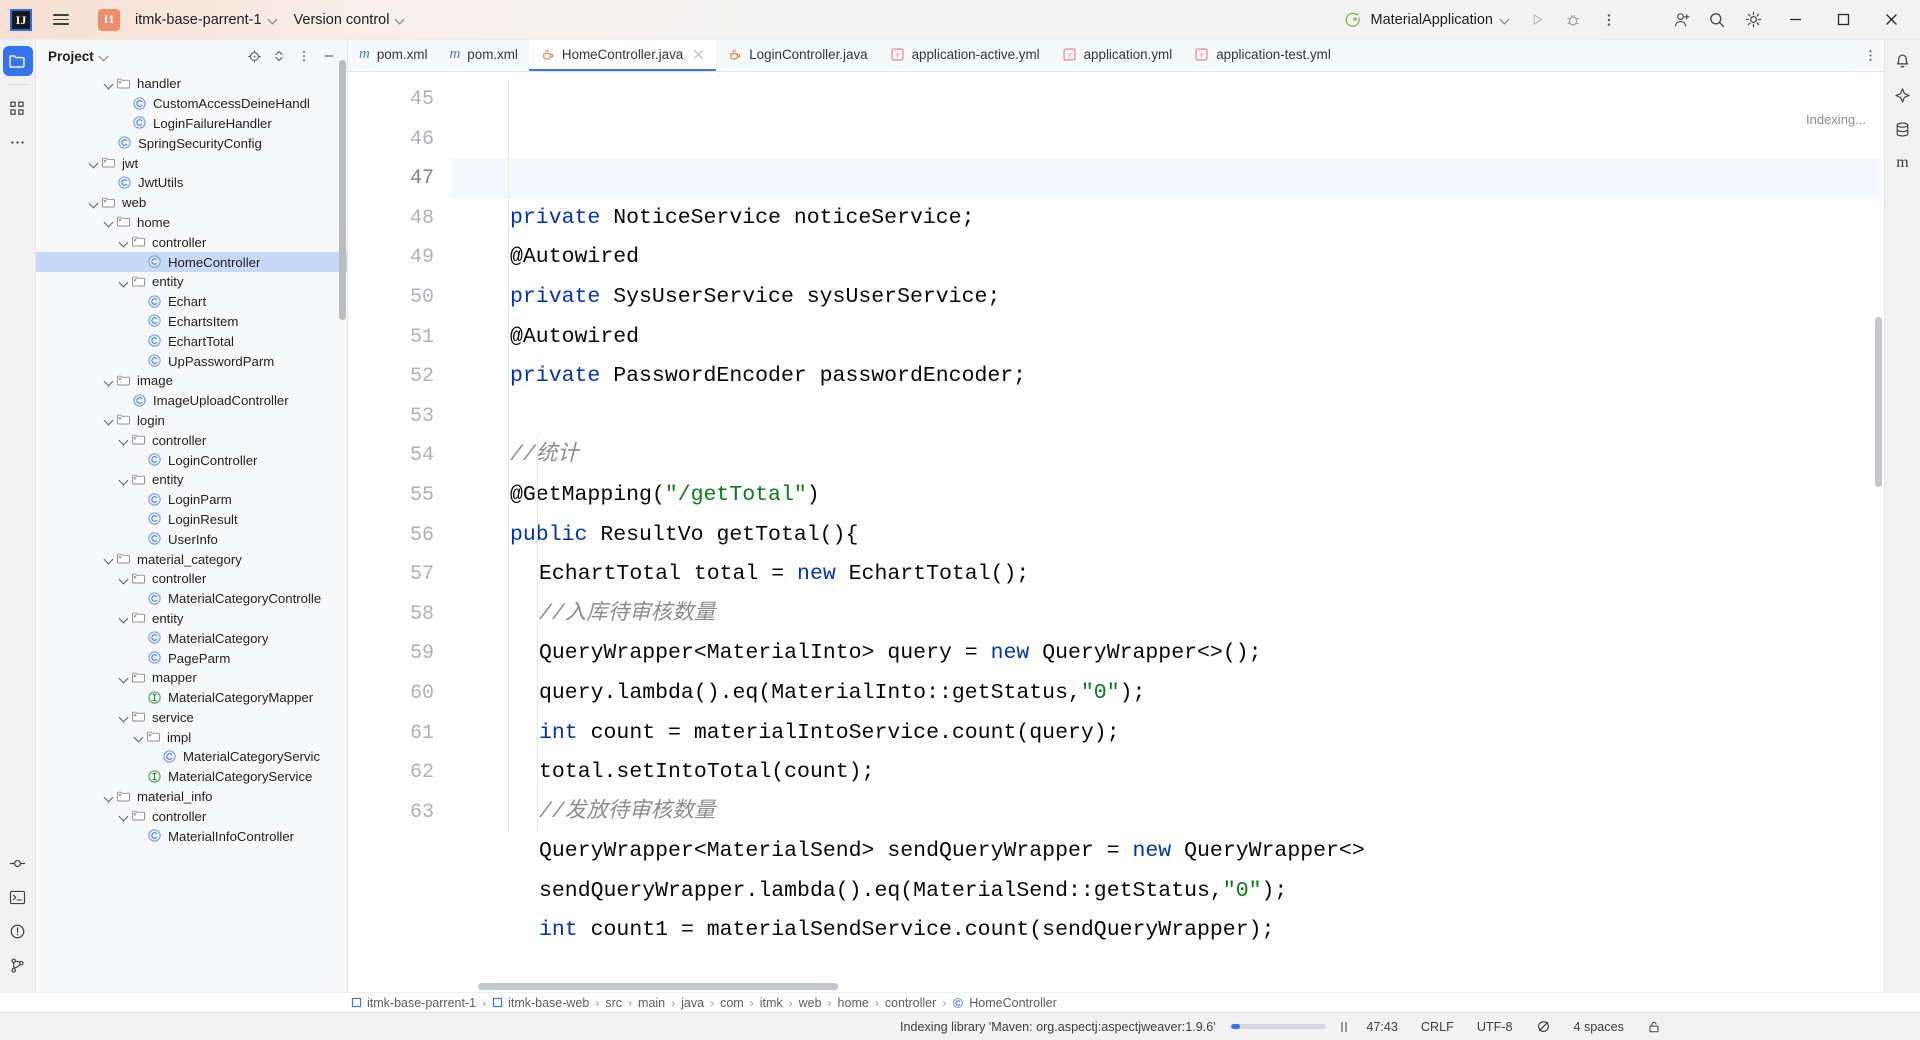  I want to click on tree-node: EchartsItem, so click(191, 322).